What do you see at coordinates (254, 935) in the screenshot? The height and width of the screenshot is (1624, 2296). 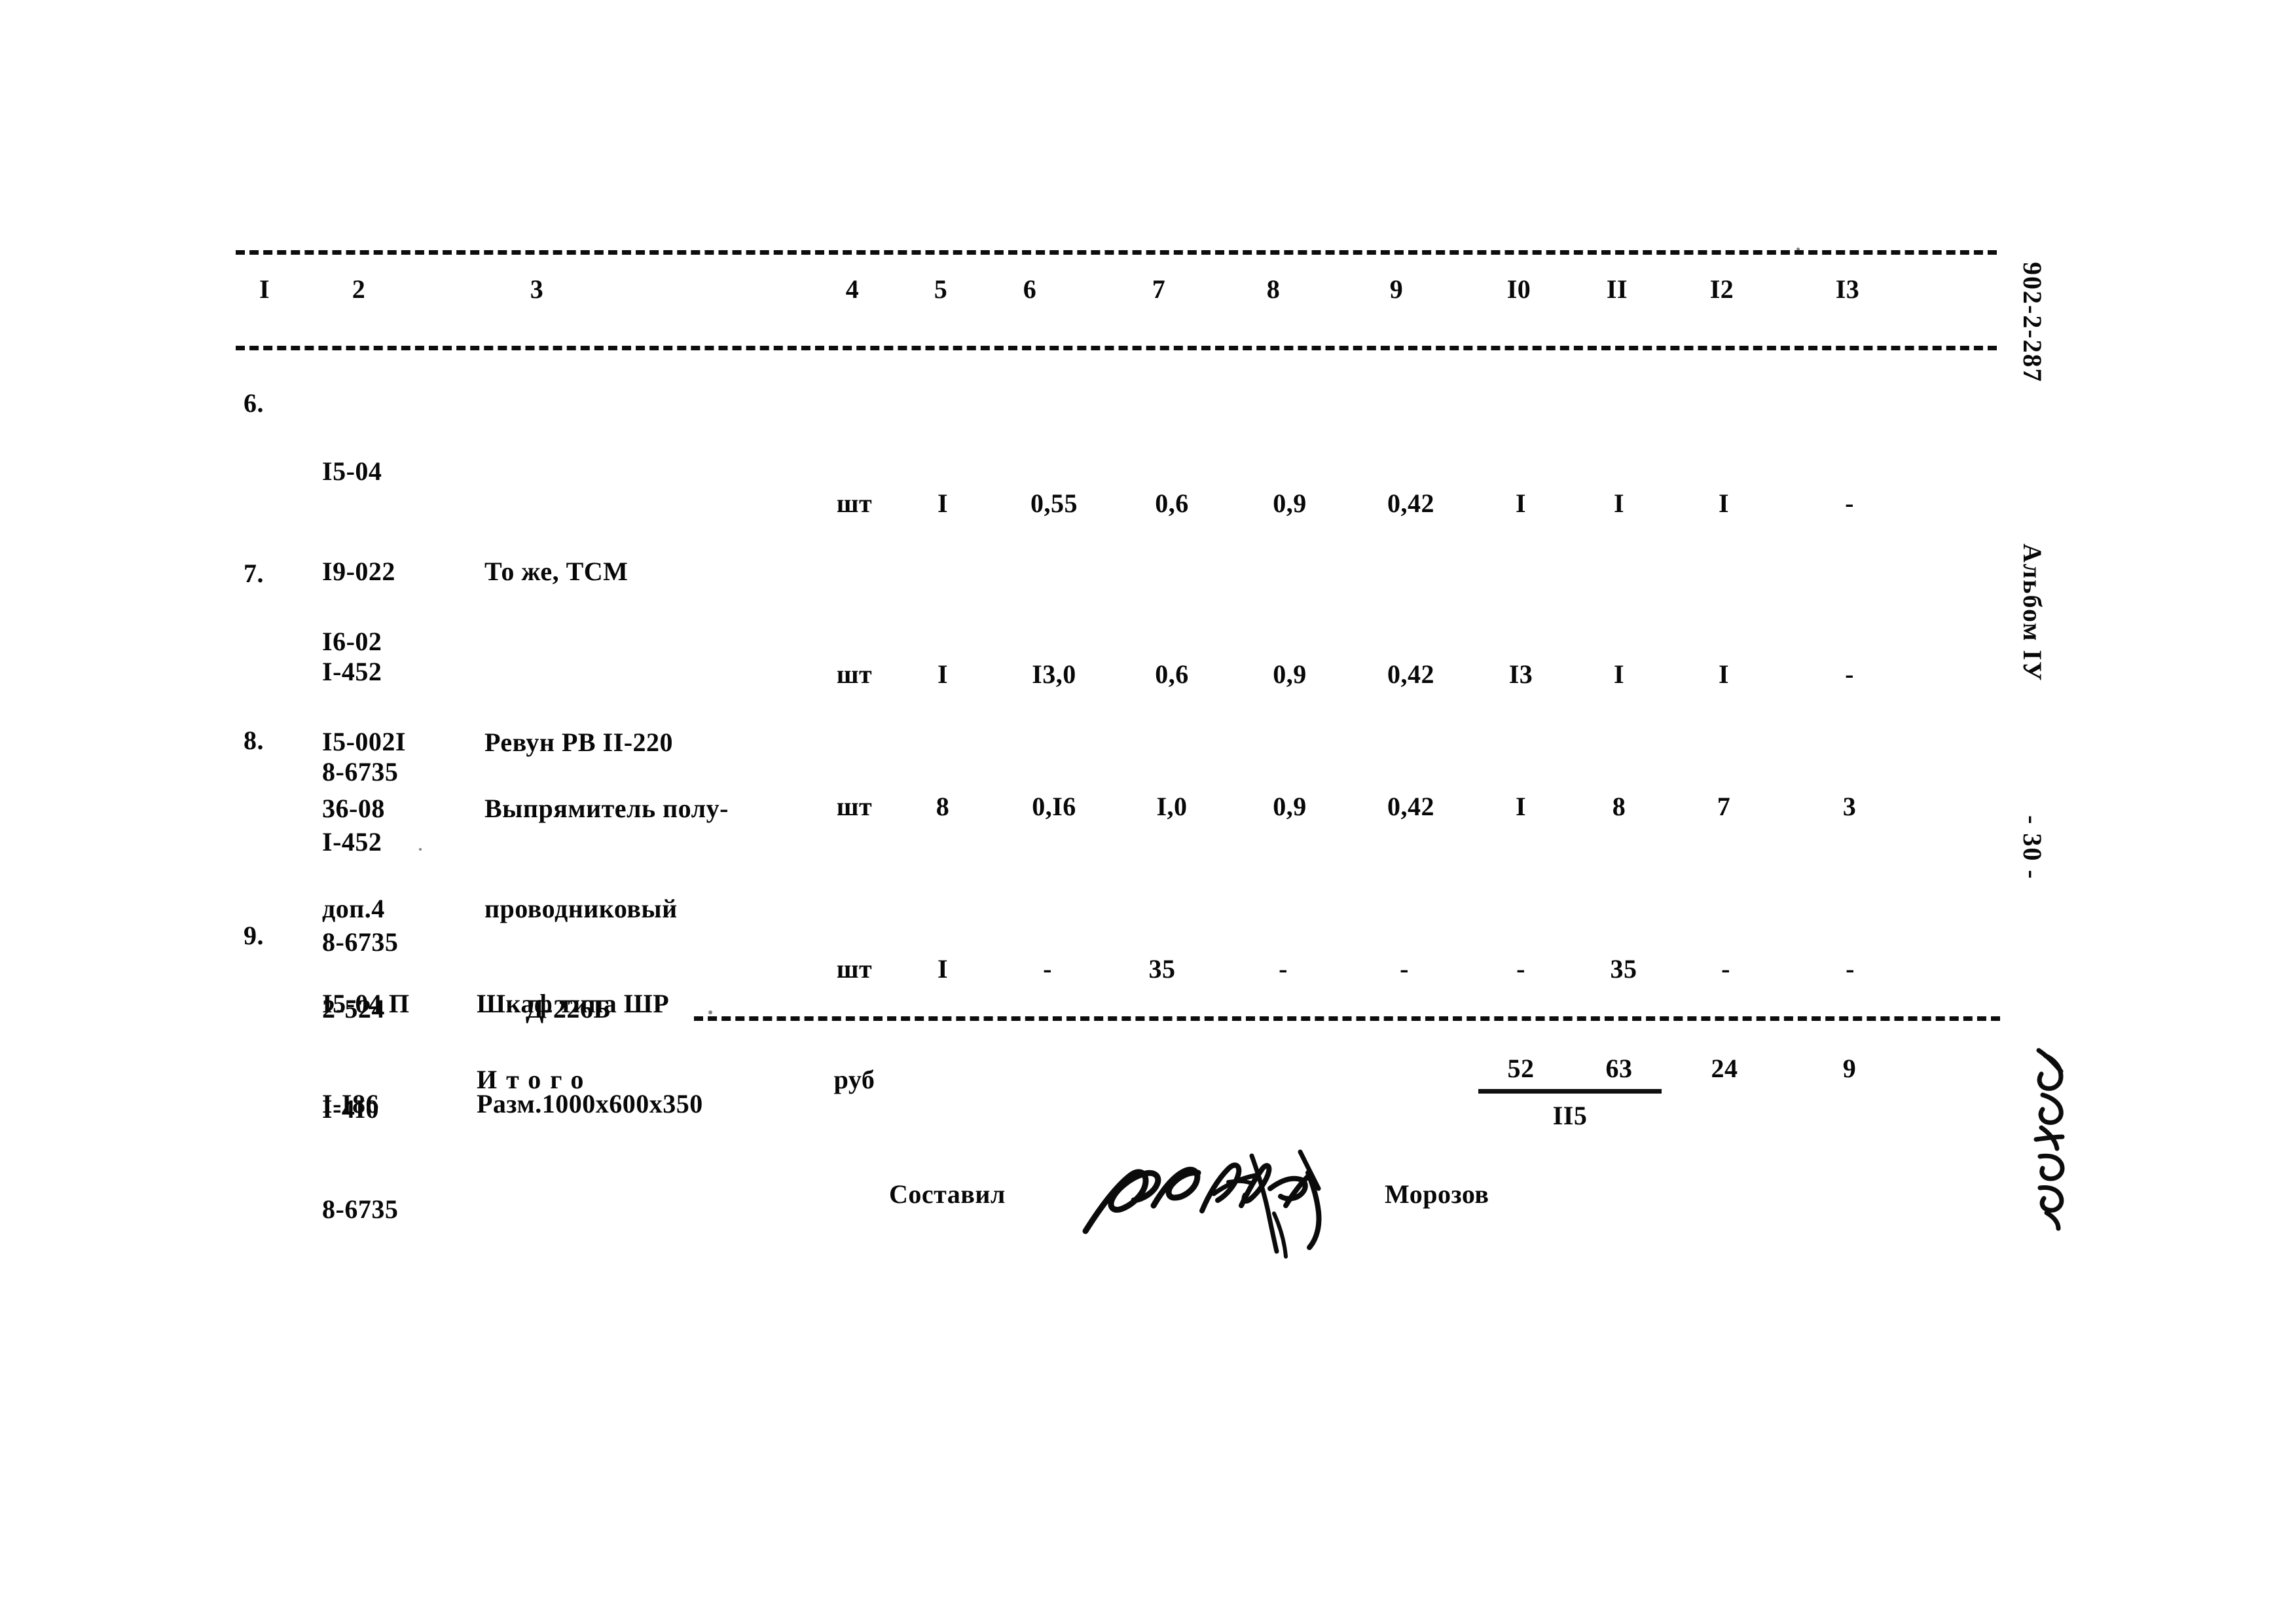 I see `row-number: 9.` at bounding box center [254, 935].